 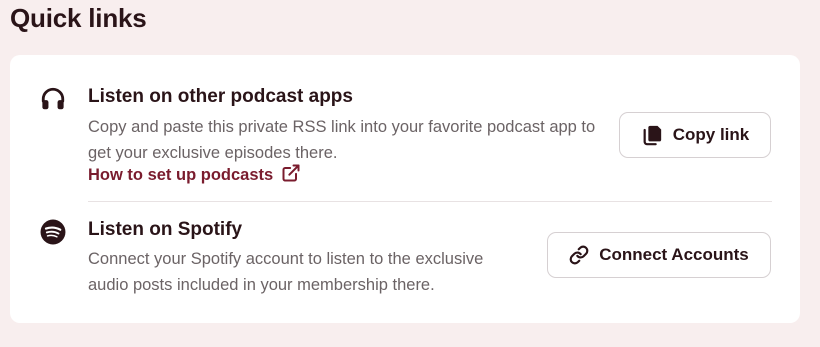 What do you see at coordinates (674, 254) in the screenshot?
I see `connect-accounts-button-label: Connect Accounts` at bounding box center [674, 254].